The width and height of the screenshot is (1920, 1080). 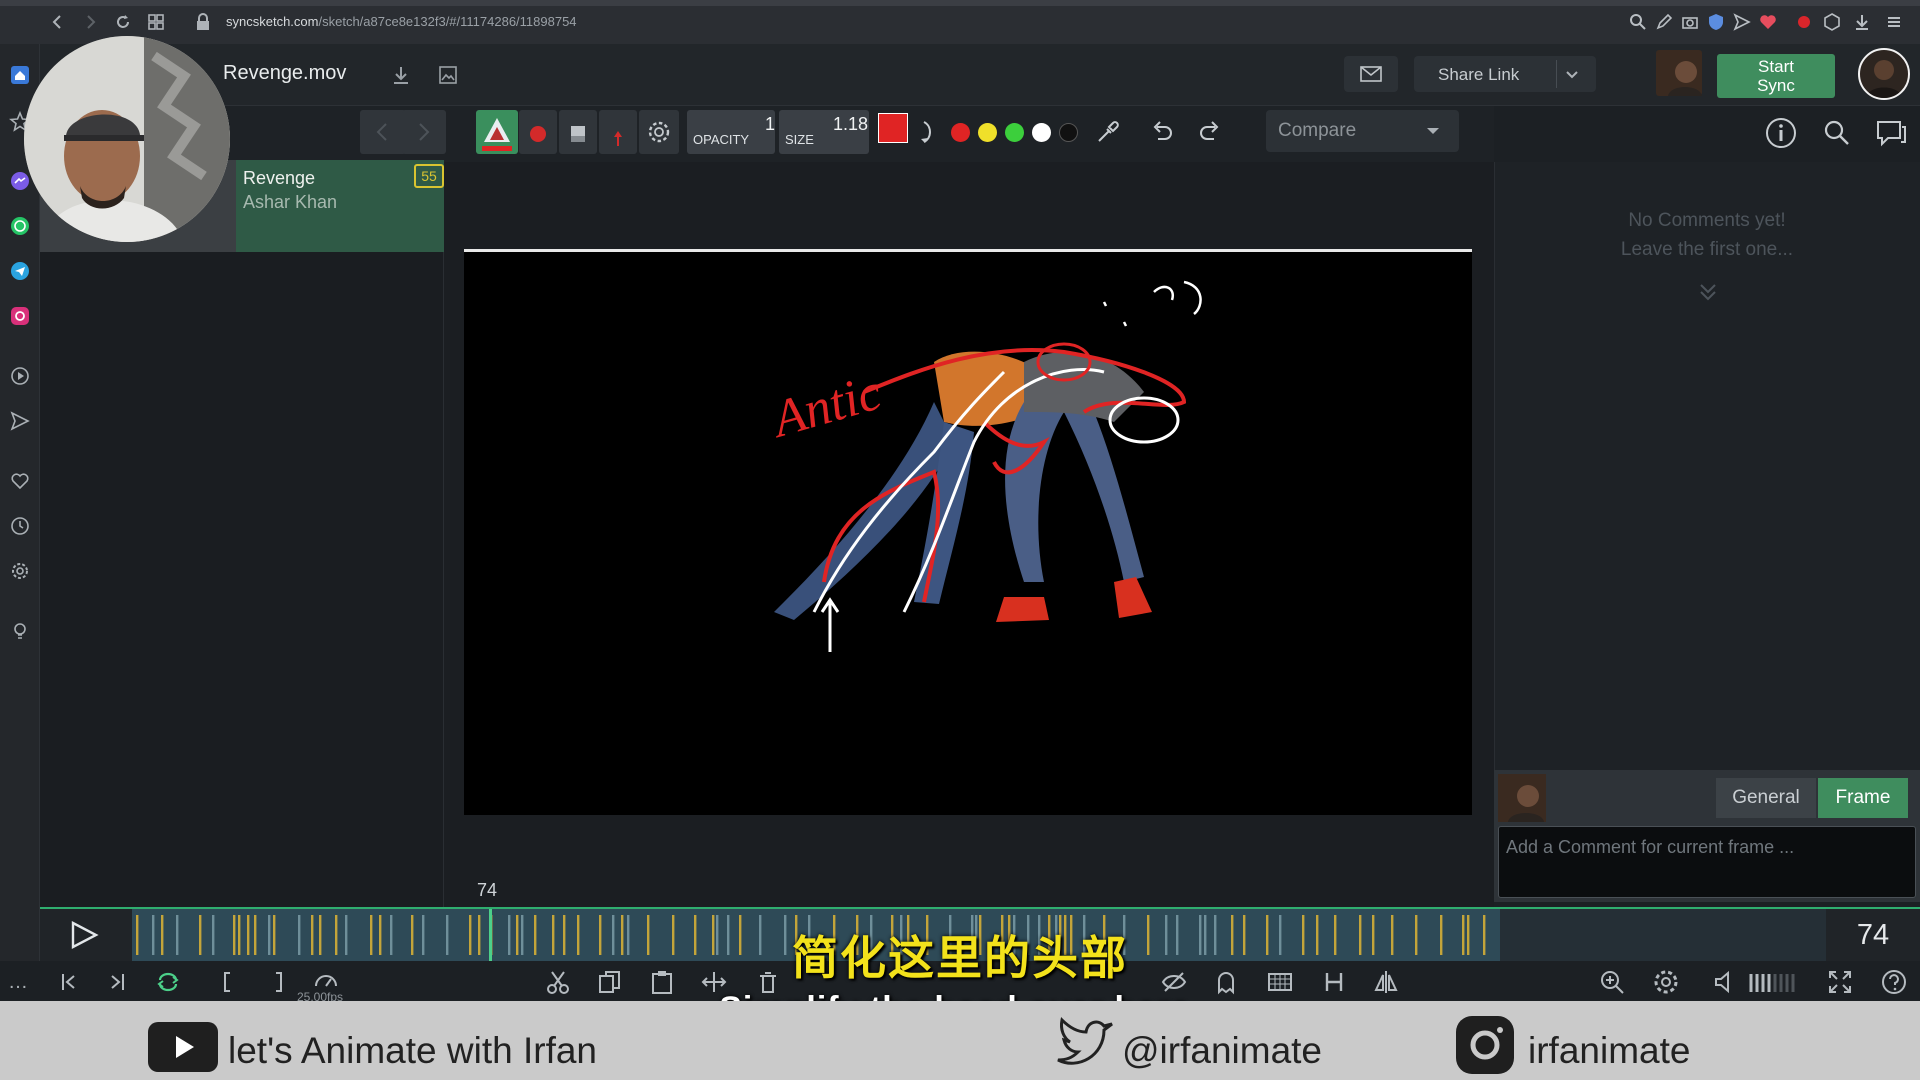 What do you see at coordinates (1891, 133) in the screenshot?
I see `comments-panel-icon` at bounding box center [1891, 133].